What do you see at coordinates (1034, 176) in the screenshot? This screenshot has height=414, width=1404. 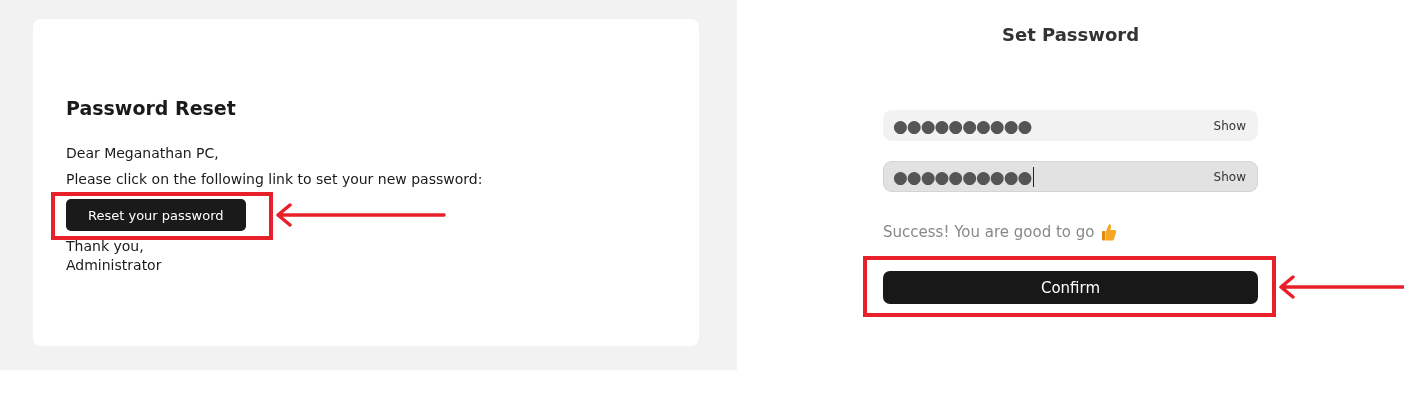 I see `text-caret` at bounding box center [1034, 176].